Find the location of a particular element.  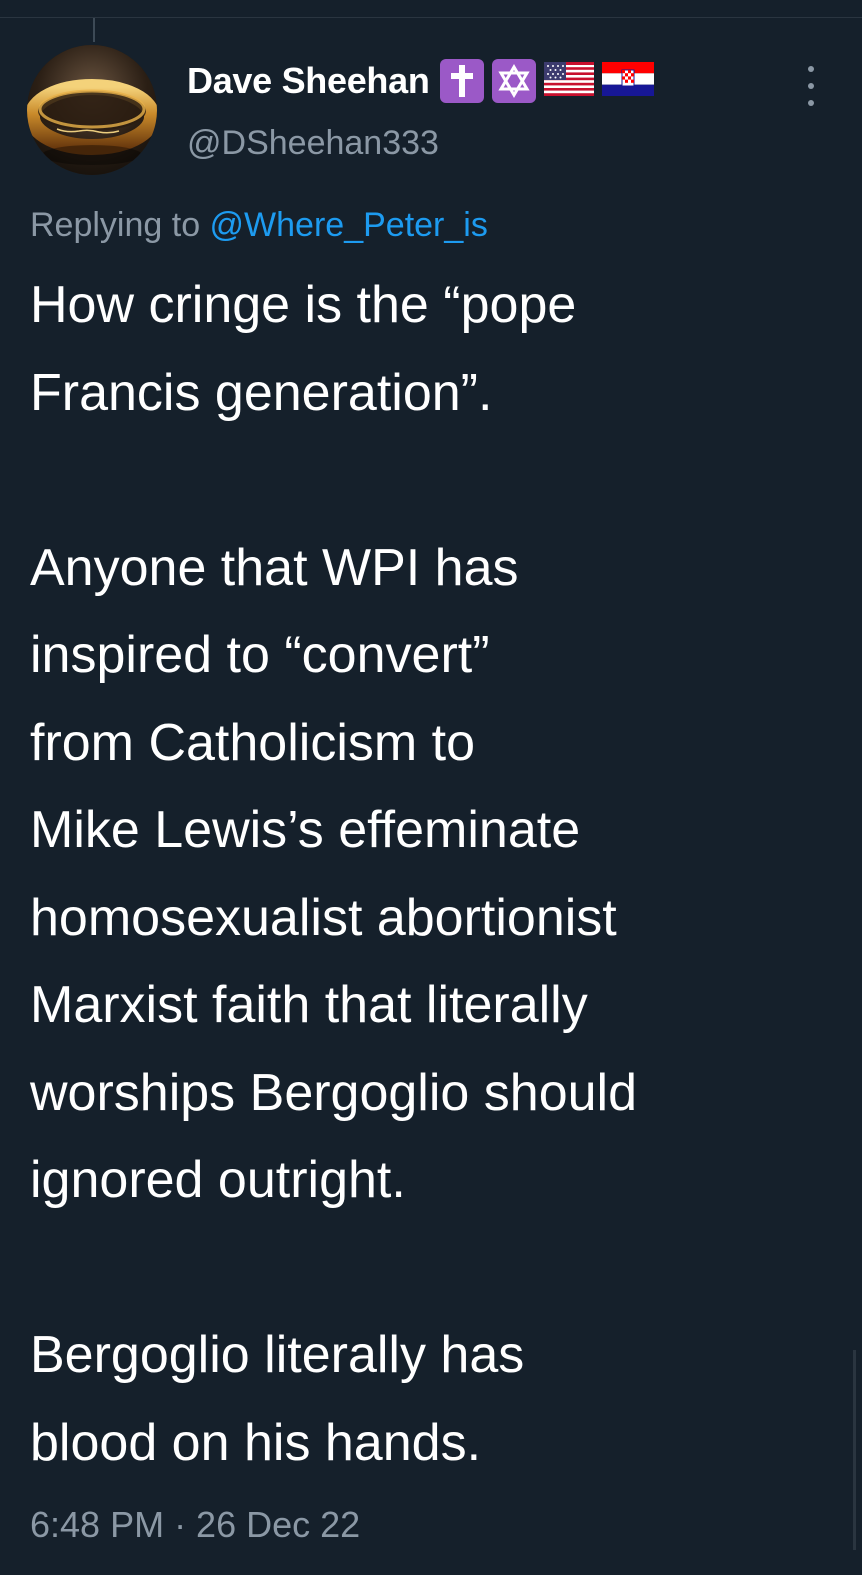

more-options-icon is located at coordinates (811, 86).